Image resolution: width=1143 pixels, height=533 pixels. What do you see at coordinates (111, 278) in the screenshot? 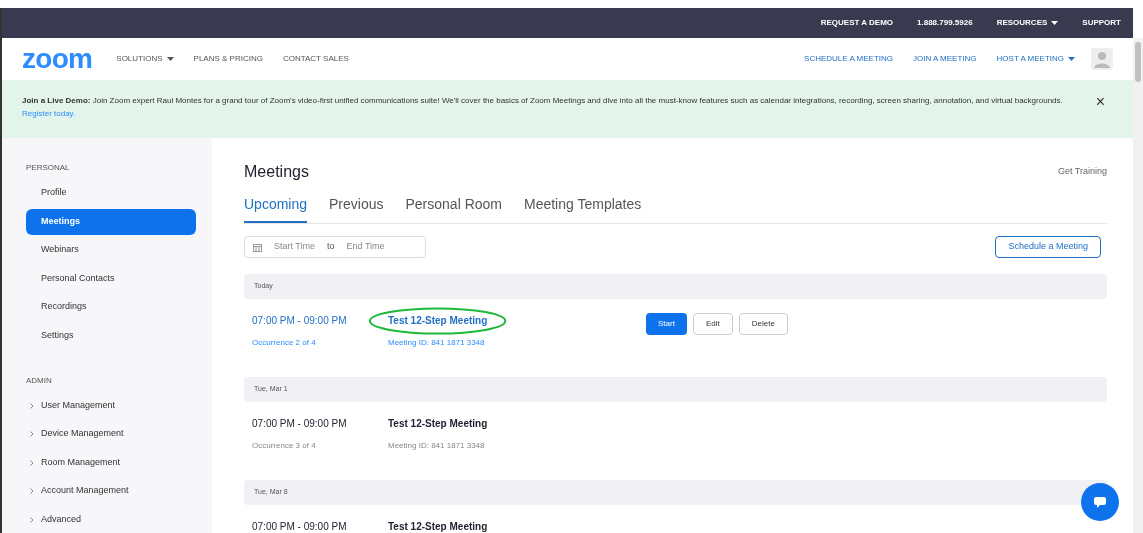
I see `sidebar-item: Personal Contacts` at bounding box center [111, 278].